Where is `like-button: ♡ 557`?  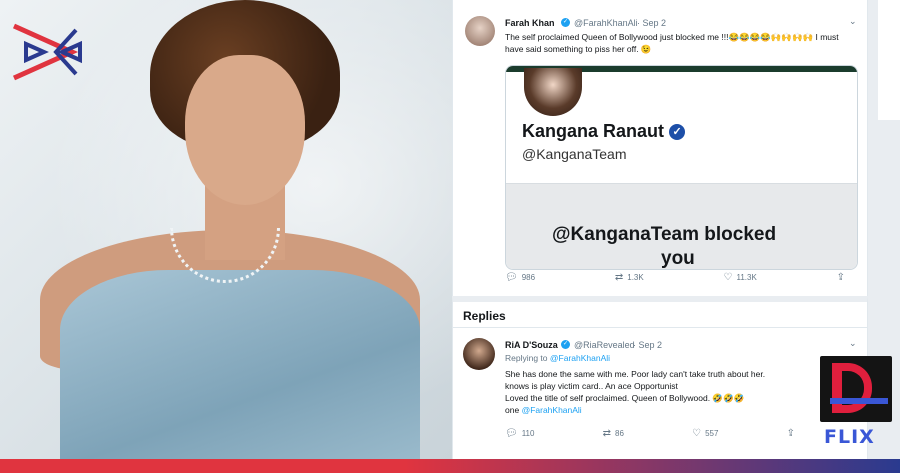 like-button: ♡ 557 is located at coordinates (705, 433).